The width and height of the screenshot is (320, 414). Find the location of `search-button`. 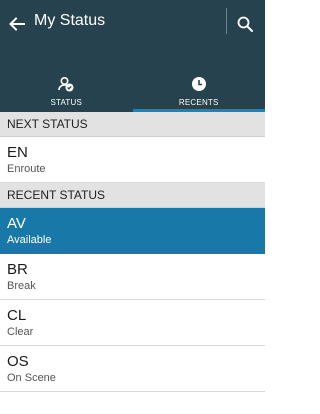

search-button is located at coordinates (245, 24).